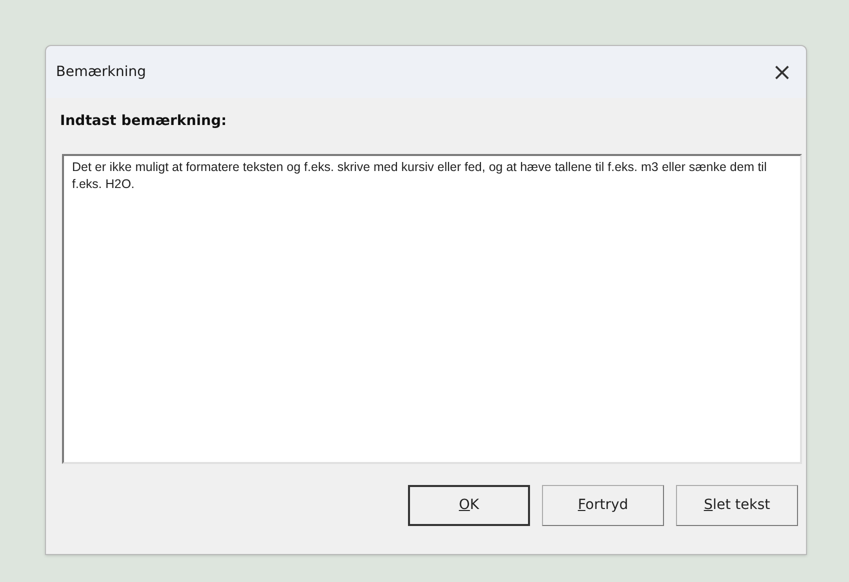 The image size is (849, 582). What do you see at coordinates (603, 505) in the screenshot?
I see `dialog-button: Fortryd` at bounding box center [603, 505].